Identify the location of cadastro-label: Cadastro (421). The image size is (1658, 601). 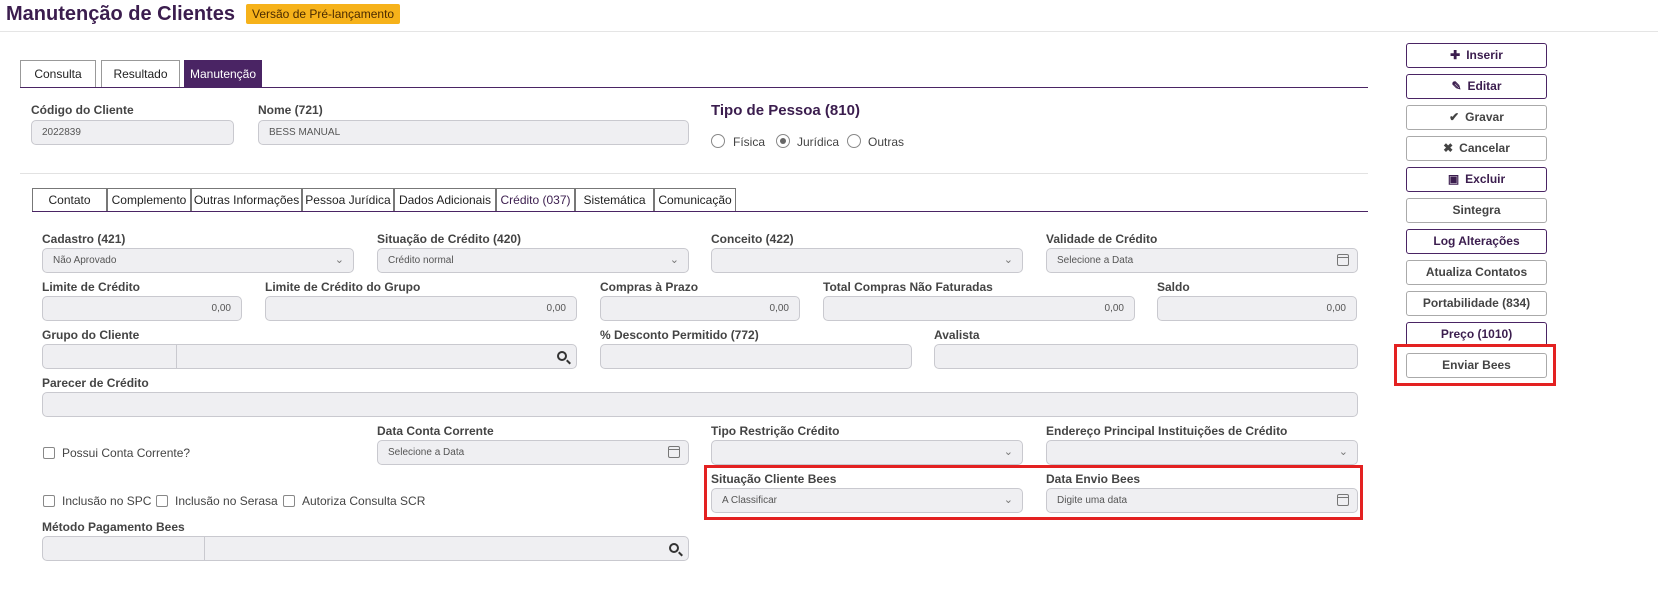
(84, 239).